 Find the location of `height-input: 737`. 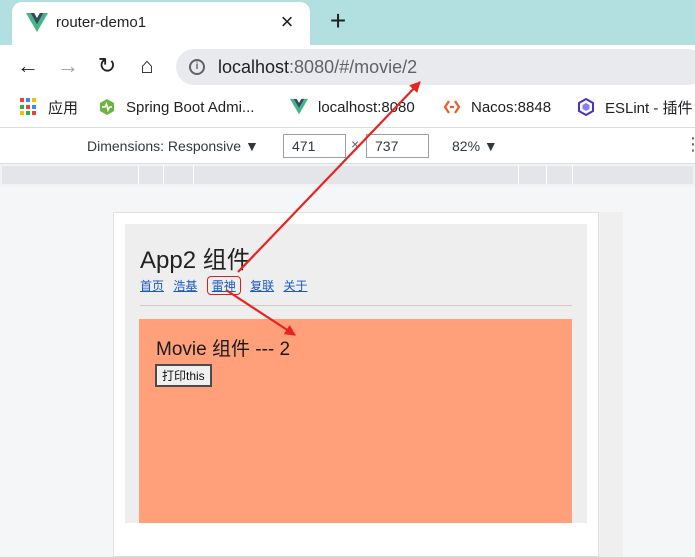

height-input: 737 is located at coordinates (397, 146).